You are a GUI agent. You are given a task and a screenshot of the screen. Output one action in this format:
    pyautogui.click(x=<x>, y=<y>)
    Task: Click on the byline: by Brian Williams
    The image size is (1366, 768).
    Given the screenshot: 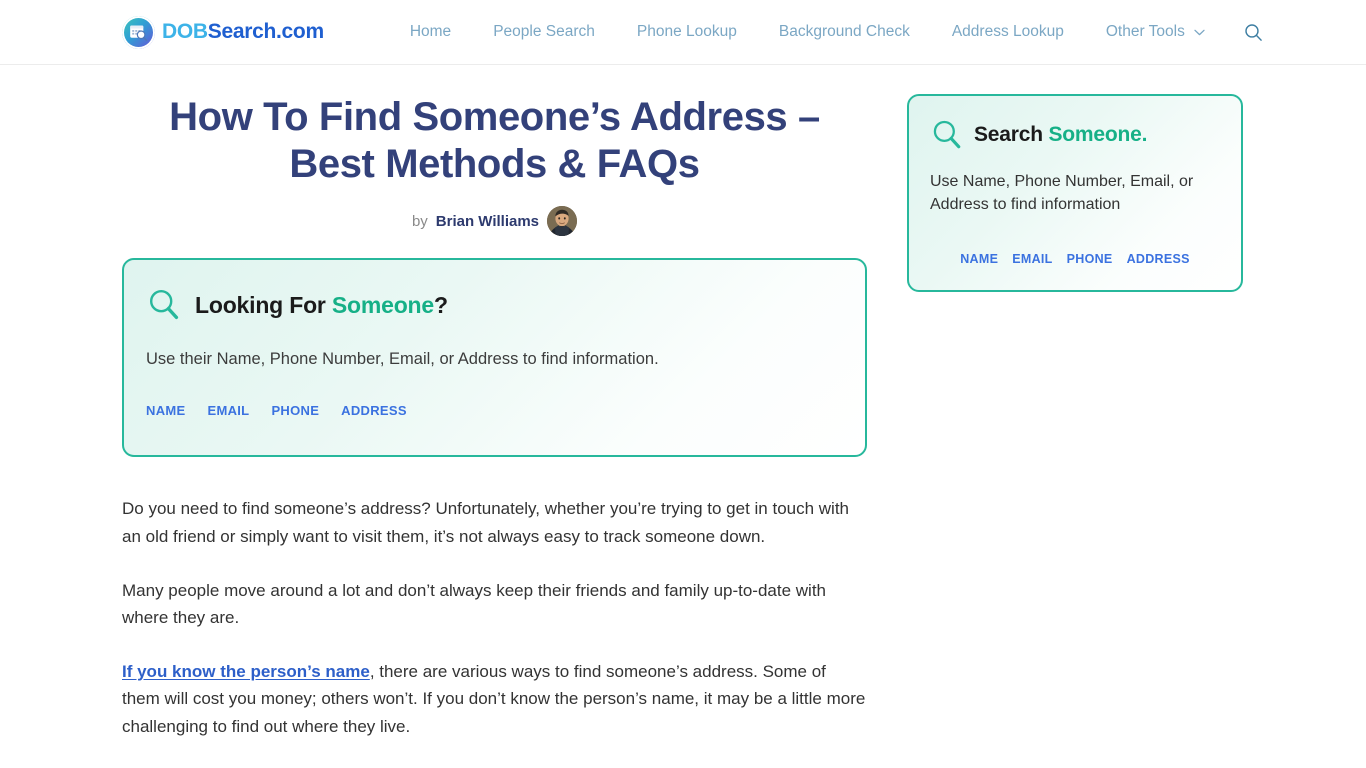 What is the action you would take?
    pyautogui.click(x=494, y=221)
    